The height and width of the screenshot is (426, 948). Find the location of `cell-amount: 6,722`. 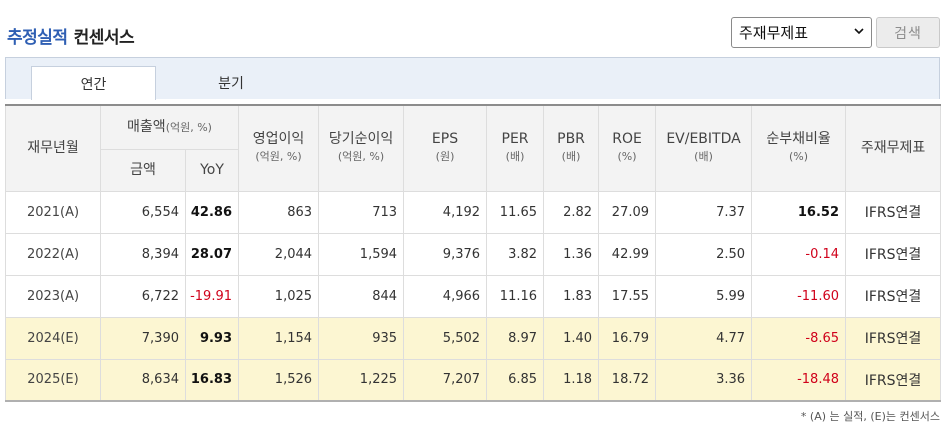

cell-amount: 6,722 is located at coordinates (143, 296).